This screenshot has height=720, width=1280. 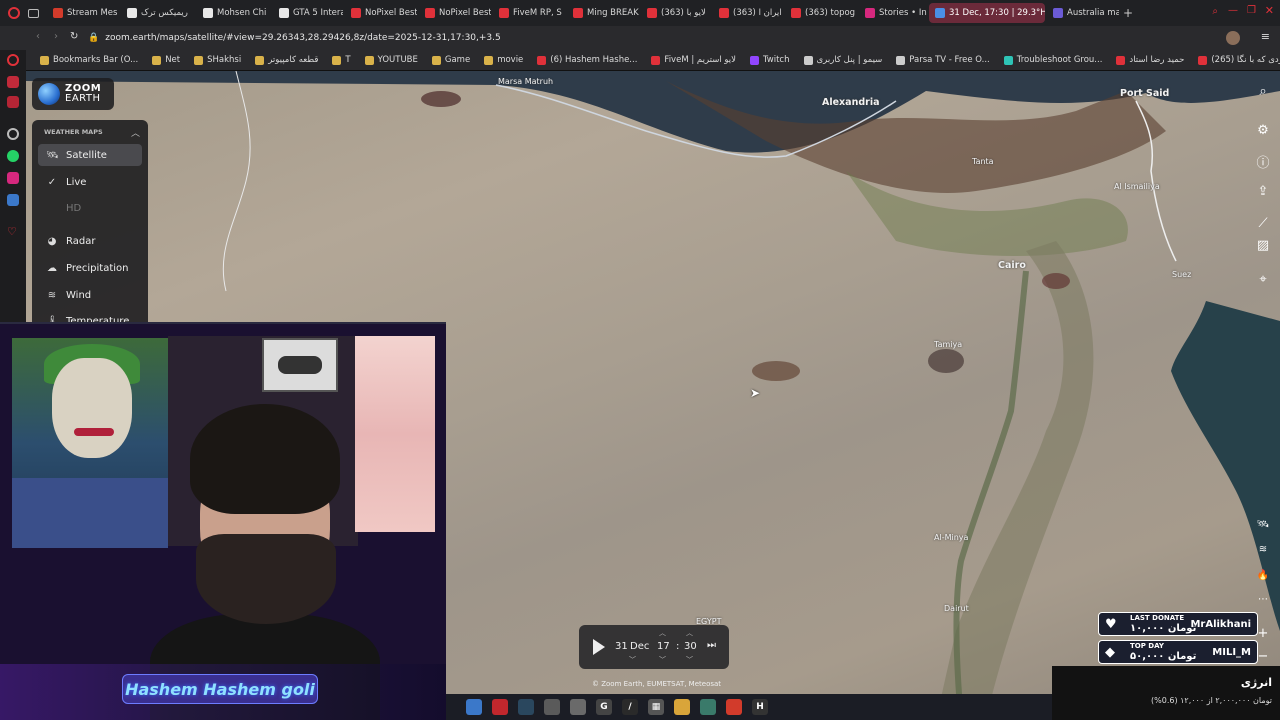 What do you see at coordinates (90, 208) in the screenshot?
I see `layer-hd: HD` at bounding box center [90, 208].